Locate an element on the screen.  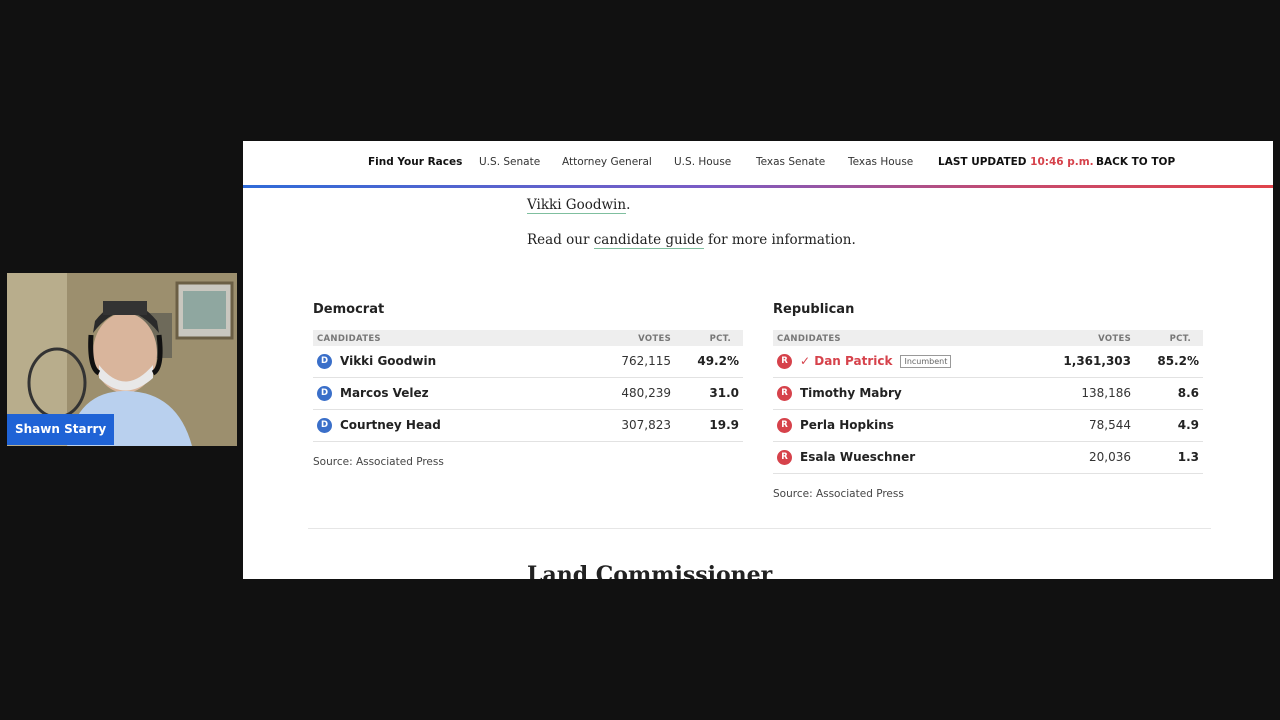
back-to-top-link: BACK TO TOP is located at coordinates (1135, 162).